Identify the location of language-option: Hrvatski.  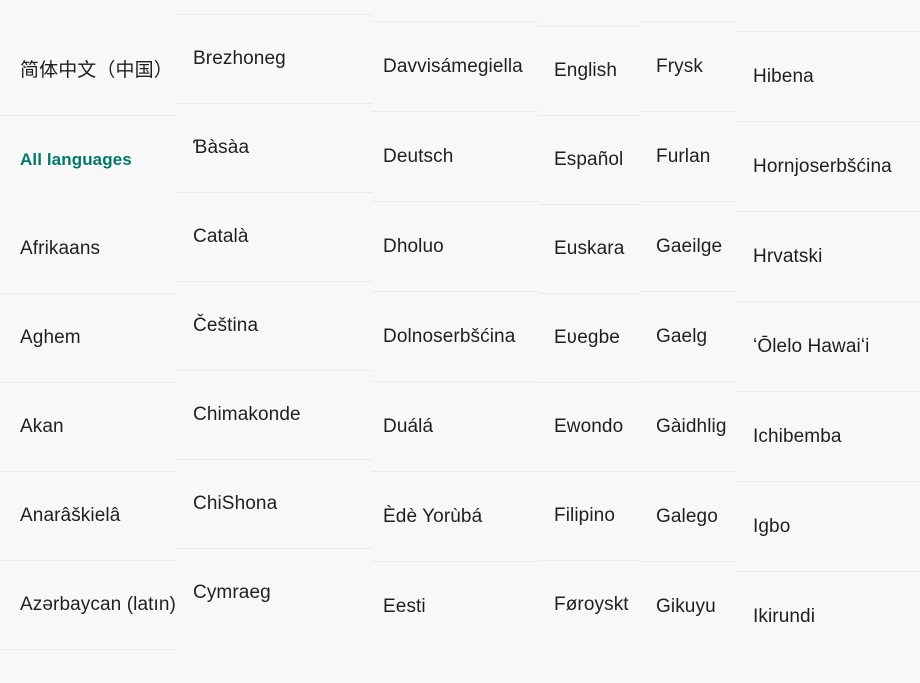
(827, 257).